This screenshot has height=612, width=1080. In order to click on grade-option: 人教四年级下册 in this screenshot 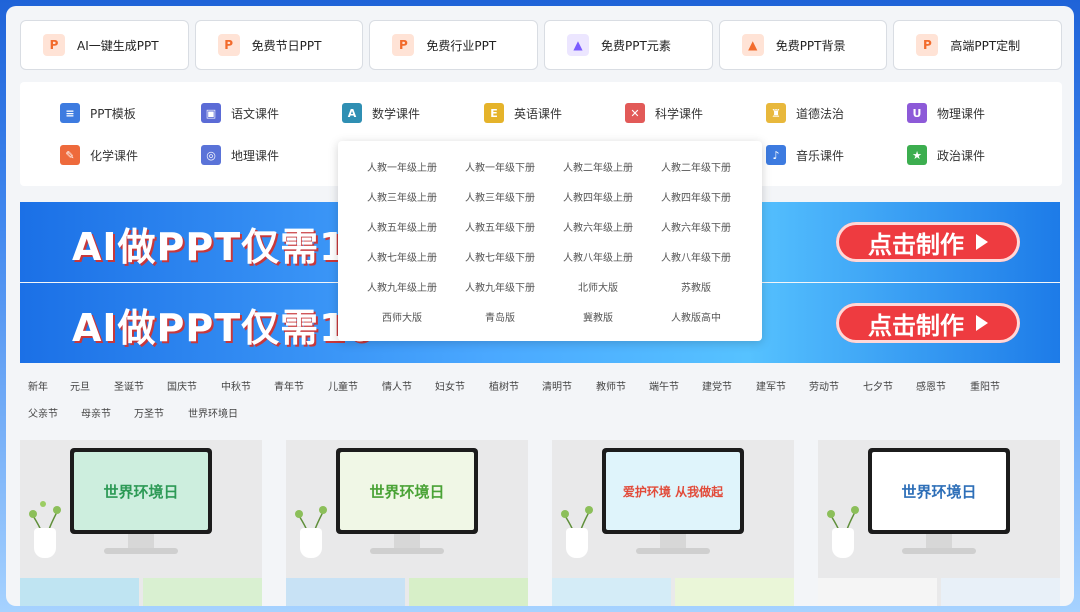, I will do `click(696, 196)`.